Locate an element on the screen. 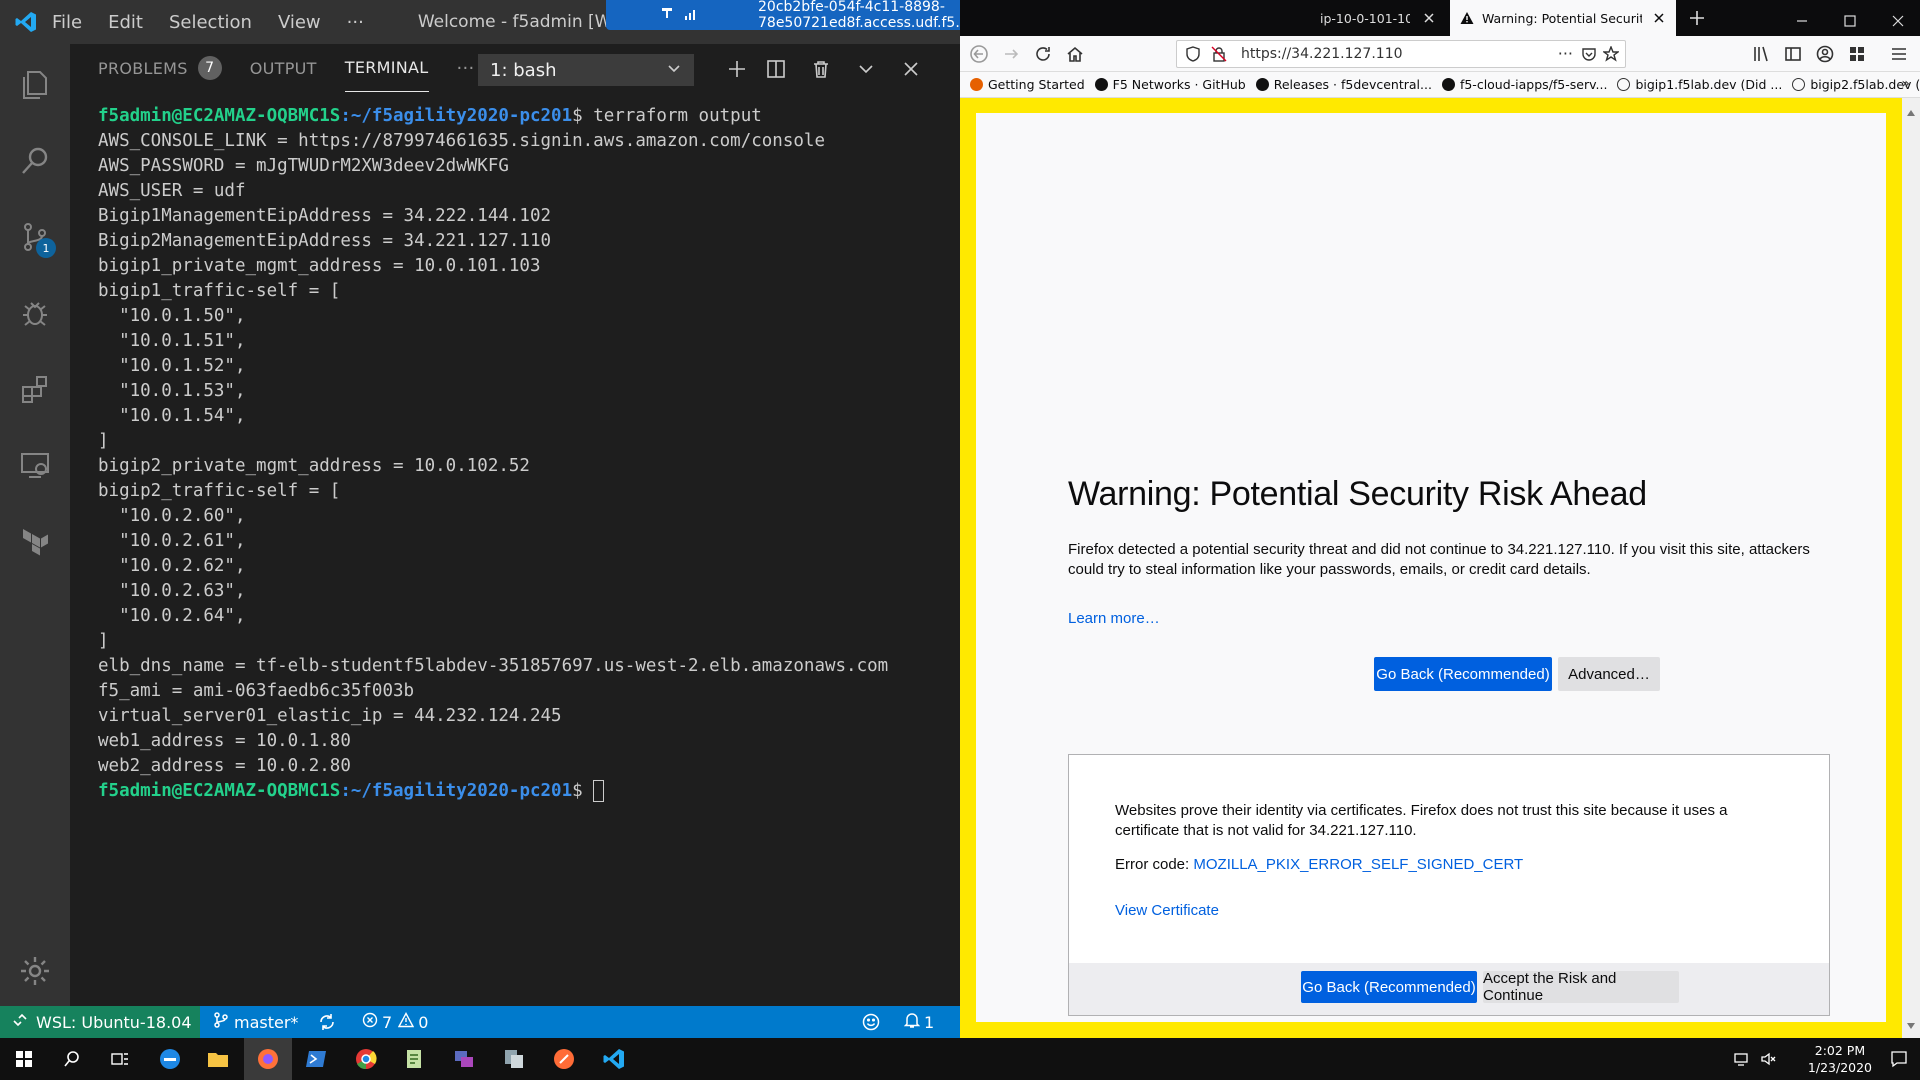 This screenshot has height=1080, width=1920. tab-security-warning: Warning: Potential Security Ris is located at coordinates (1563, 18).